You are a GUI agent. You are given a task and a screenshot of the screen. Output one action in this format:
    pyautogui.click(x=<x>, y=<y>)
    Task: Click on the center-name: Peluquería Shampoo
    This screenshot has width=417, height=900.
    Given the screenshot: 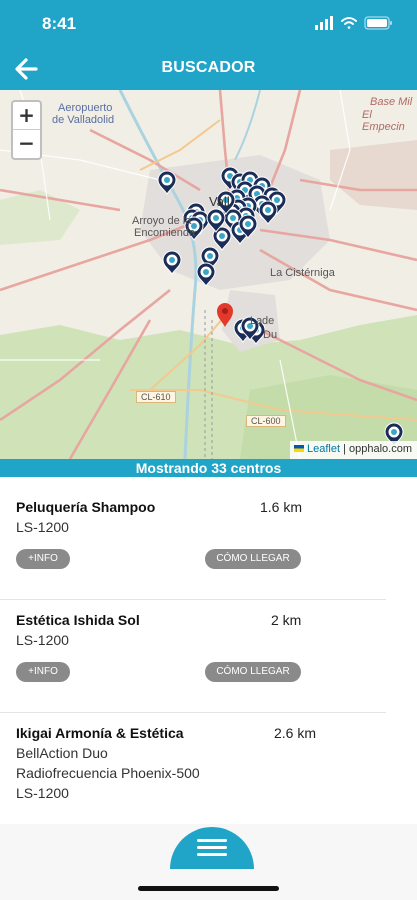 What is the action you would take?
    pyautogui.click(x=86, y=507)
    